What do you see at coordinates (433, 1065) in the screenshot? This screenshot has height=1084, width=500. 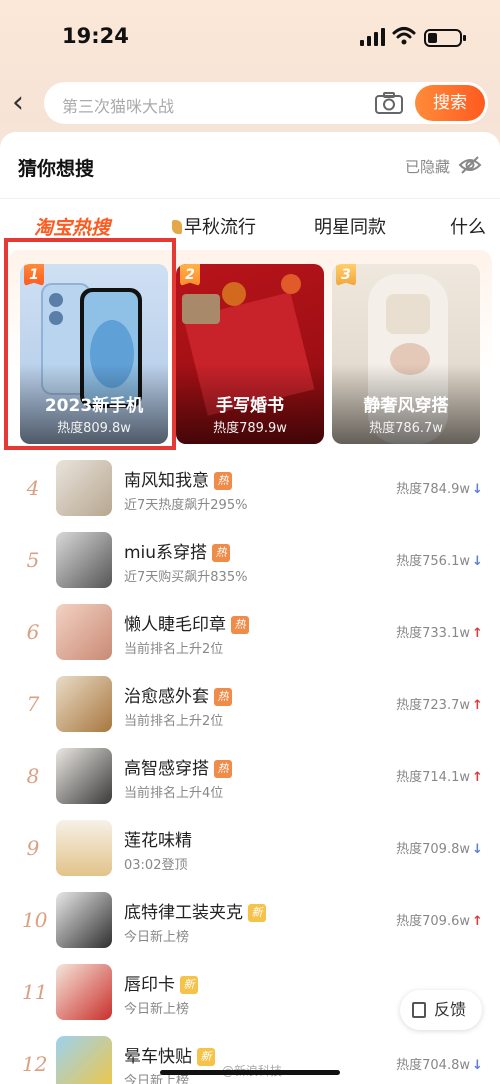 I see `heat-value: 热度704.8w` at bounding box center [433, 1065].